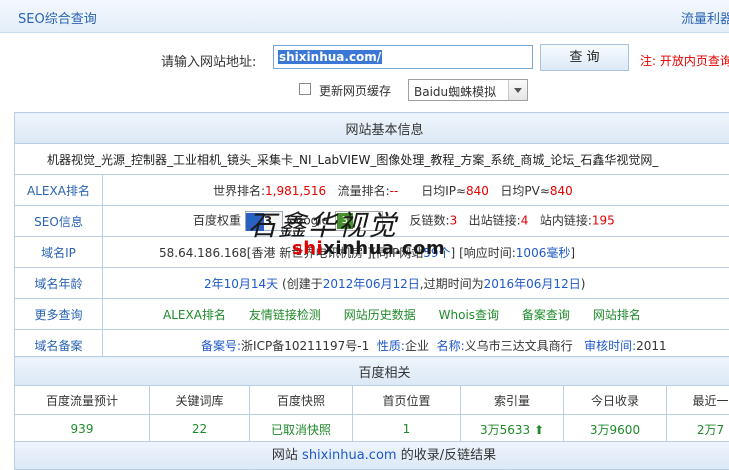 The image size is (729, 470). Describe the element at coordinates (532, 283) in the screenshot. I see `expire-date: 2016年06月12日` at that location.